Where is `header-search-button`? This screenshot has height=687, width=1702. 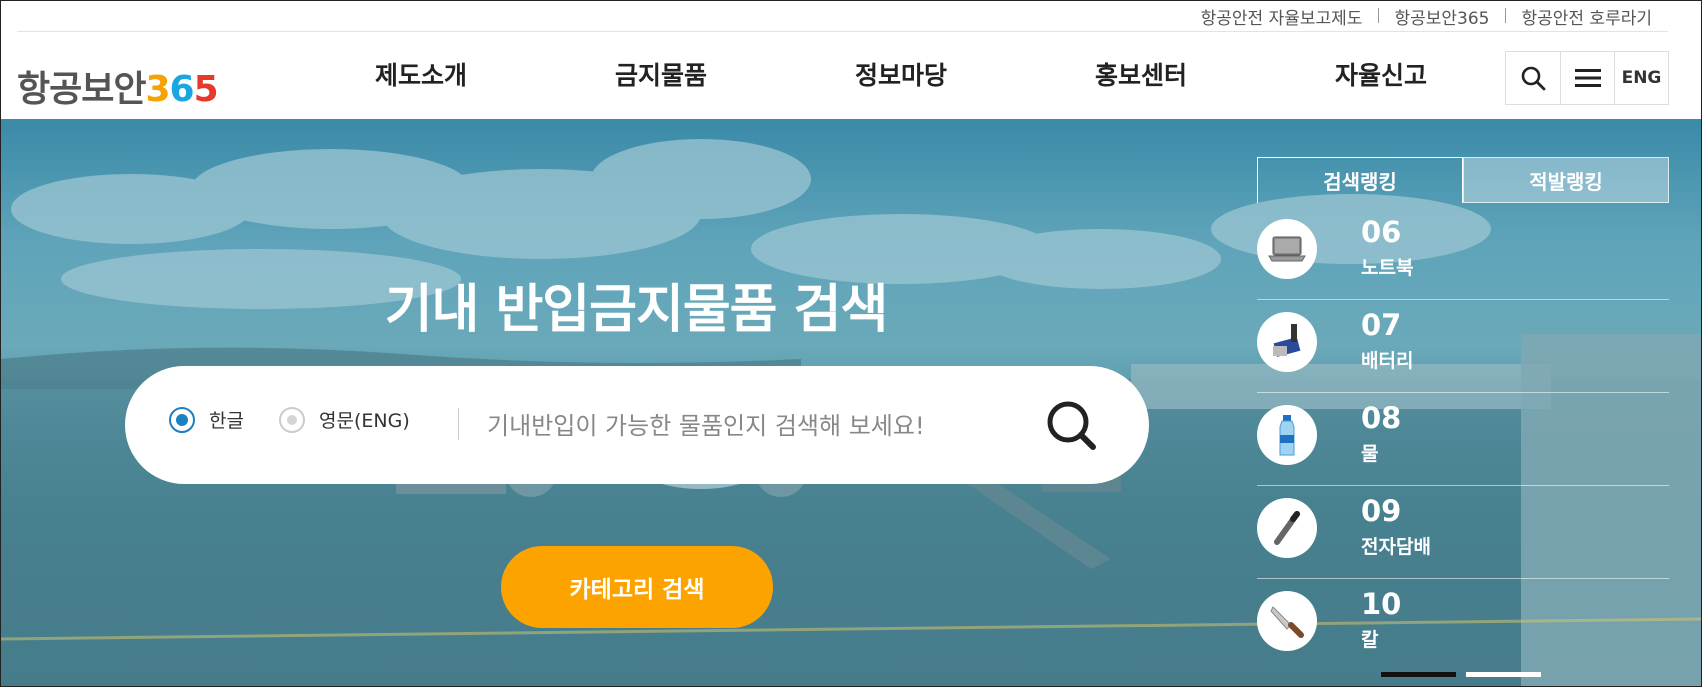
header-search-button is located at coordinates (1533, 78).